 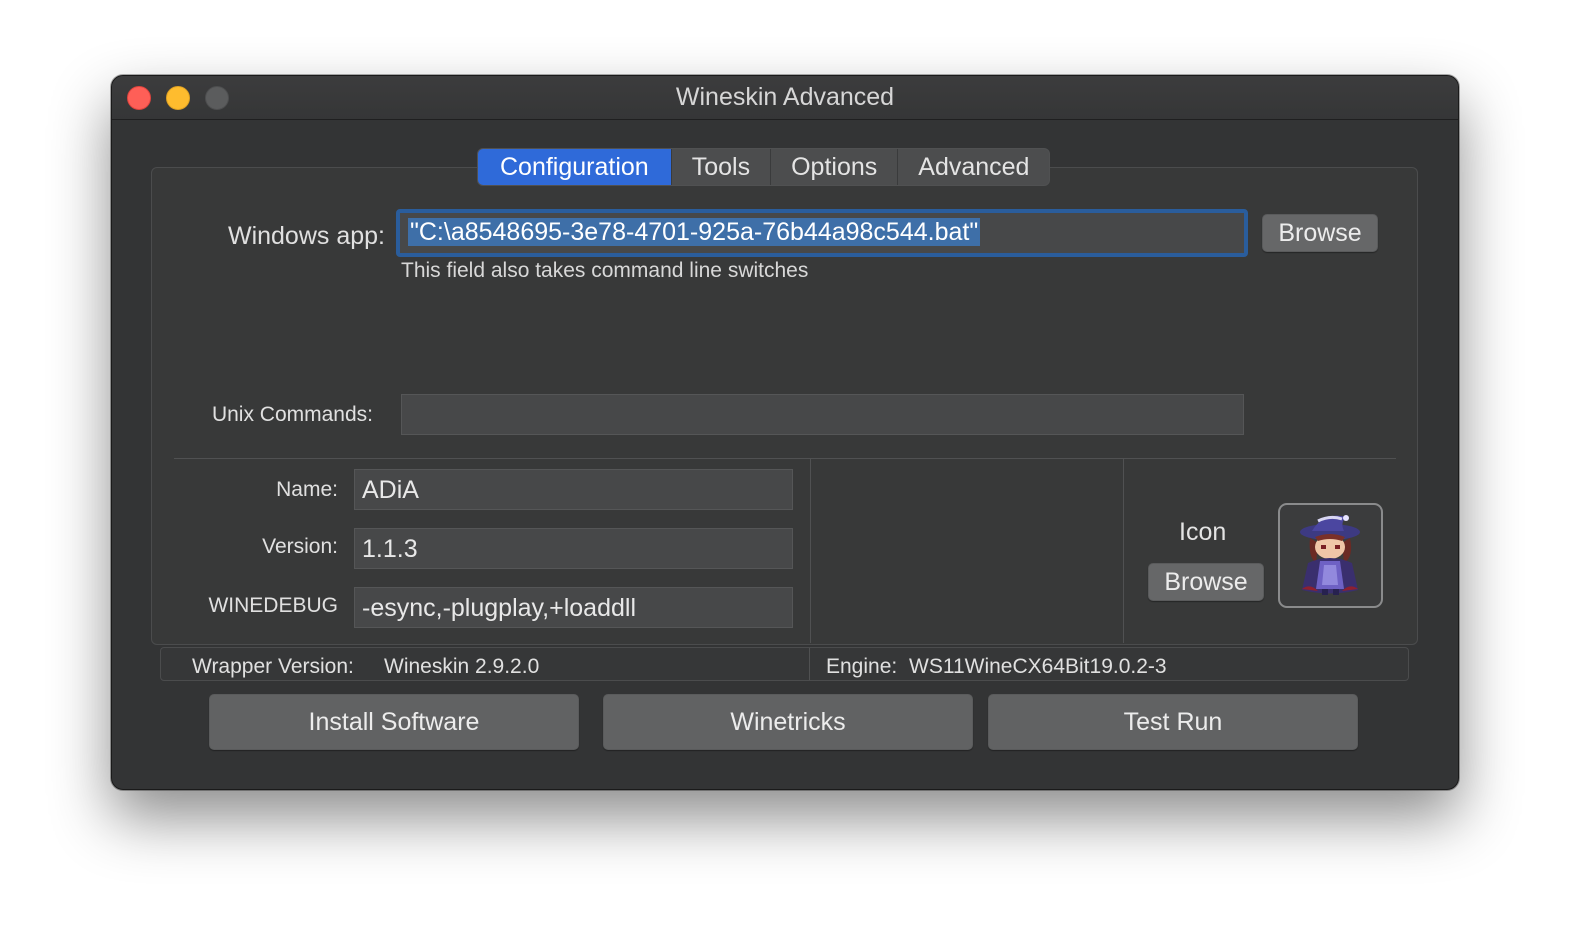 What do you see at coordinates (785, 458) in the screenshot?
I see `section-divider` at bounding box center [785, 458].